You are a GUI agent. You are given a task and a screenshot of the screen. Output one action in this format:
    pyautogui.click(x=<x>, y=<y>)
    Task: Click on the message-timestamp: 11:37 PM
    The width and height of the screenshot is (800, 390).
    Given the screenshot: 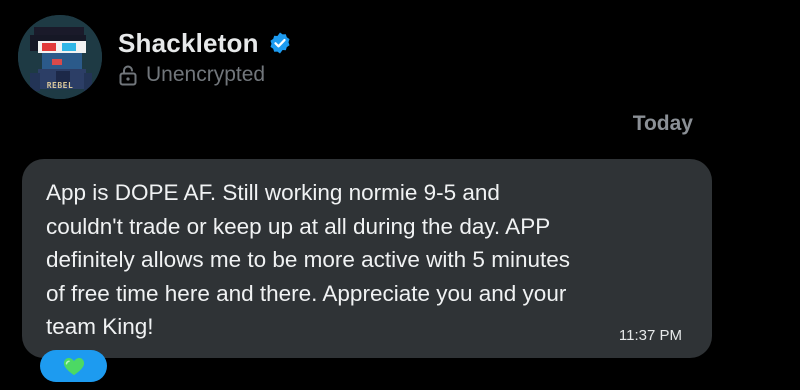 What is the action you would take?
    pyautogui.click(x=650, y=335)
    